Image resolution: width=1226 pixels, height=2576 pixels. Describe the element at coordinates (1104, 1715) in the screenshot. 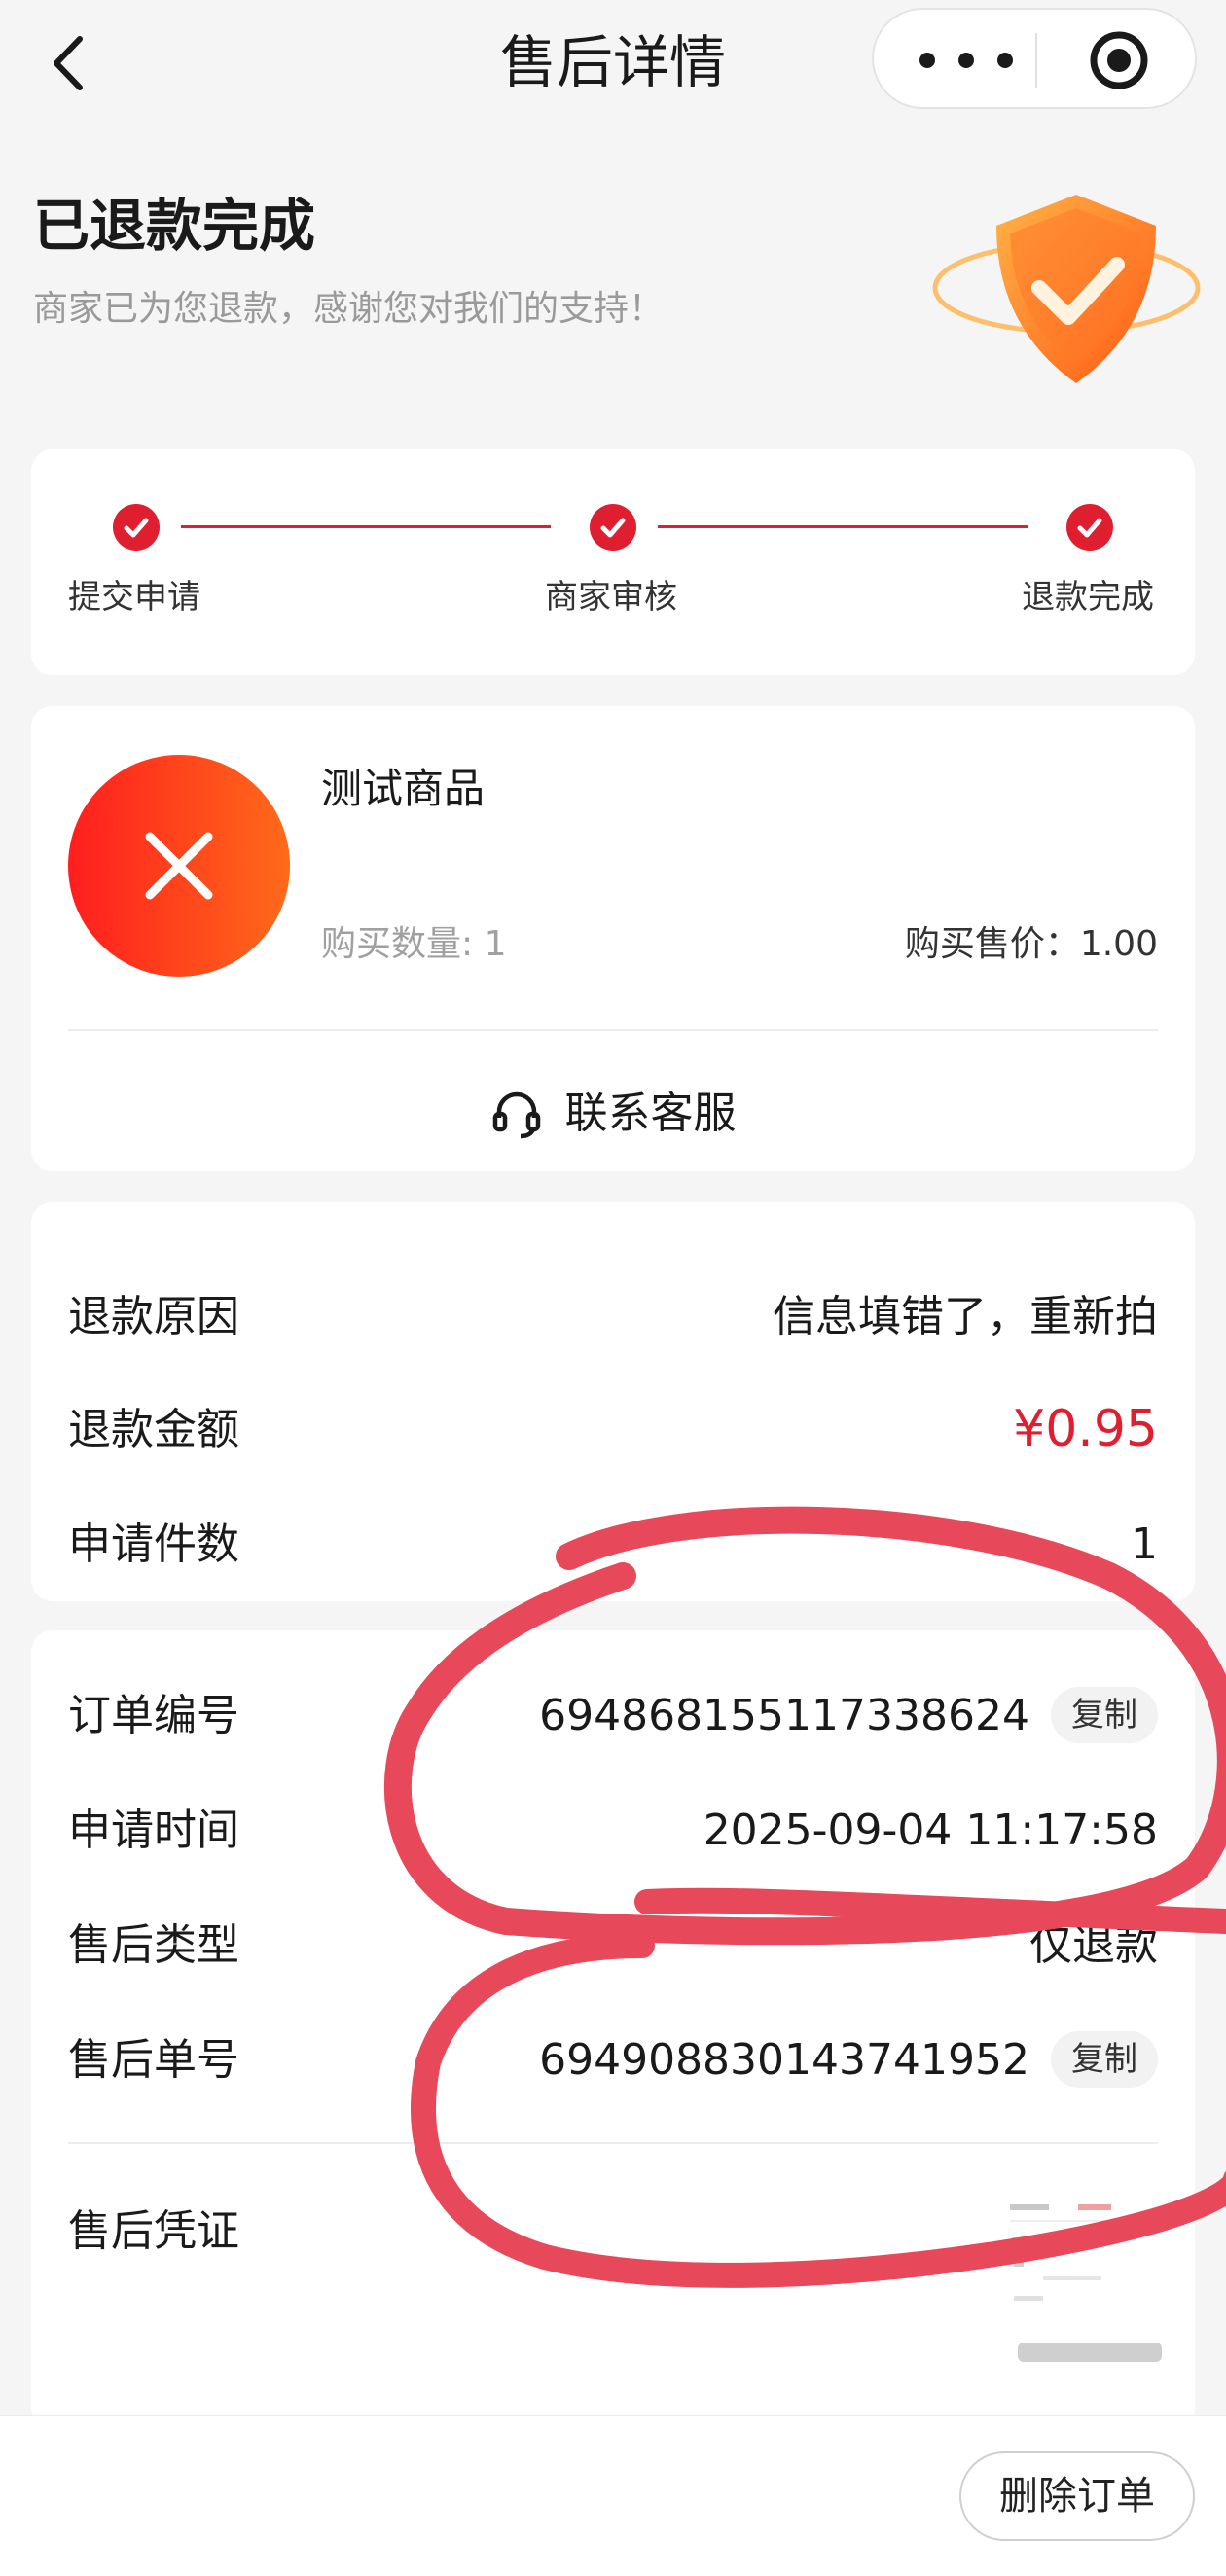

I see `copy-order-number-button: 复制` at that location.